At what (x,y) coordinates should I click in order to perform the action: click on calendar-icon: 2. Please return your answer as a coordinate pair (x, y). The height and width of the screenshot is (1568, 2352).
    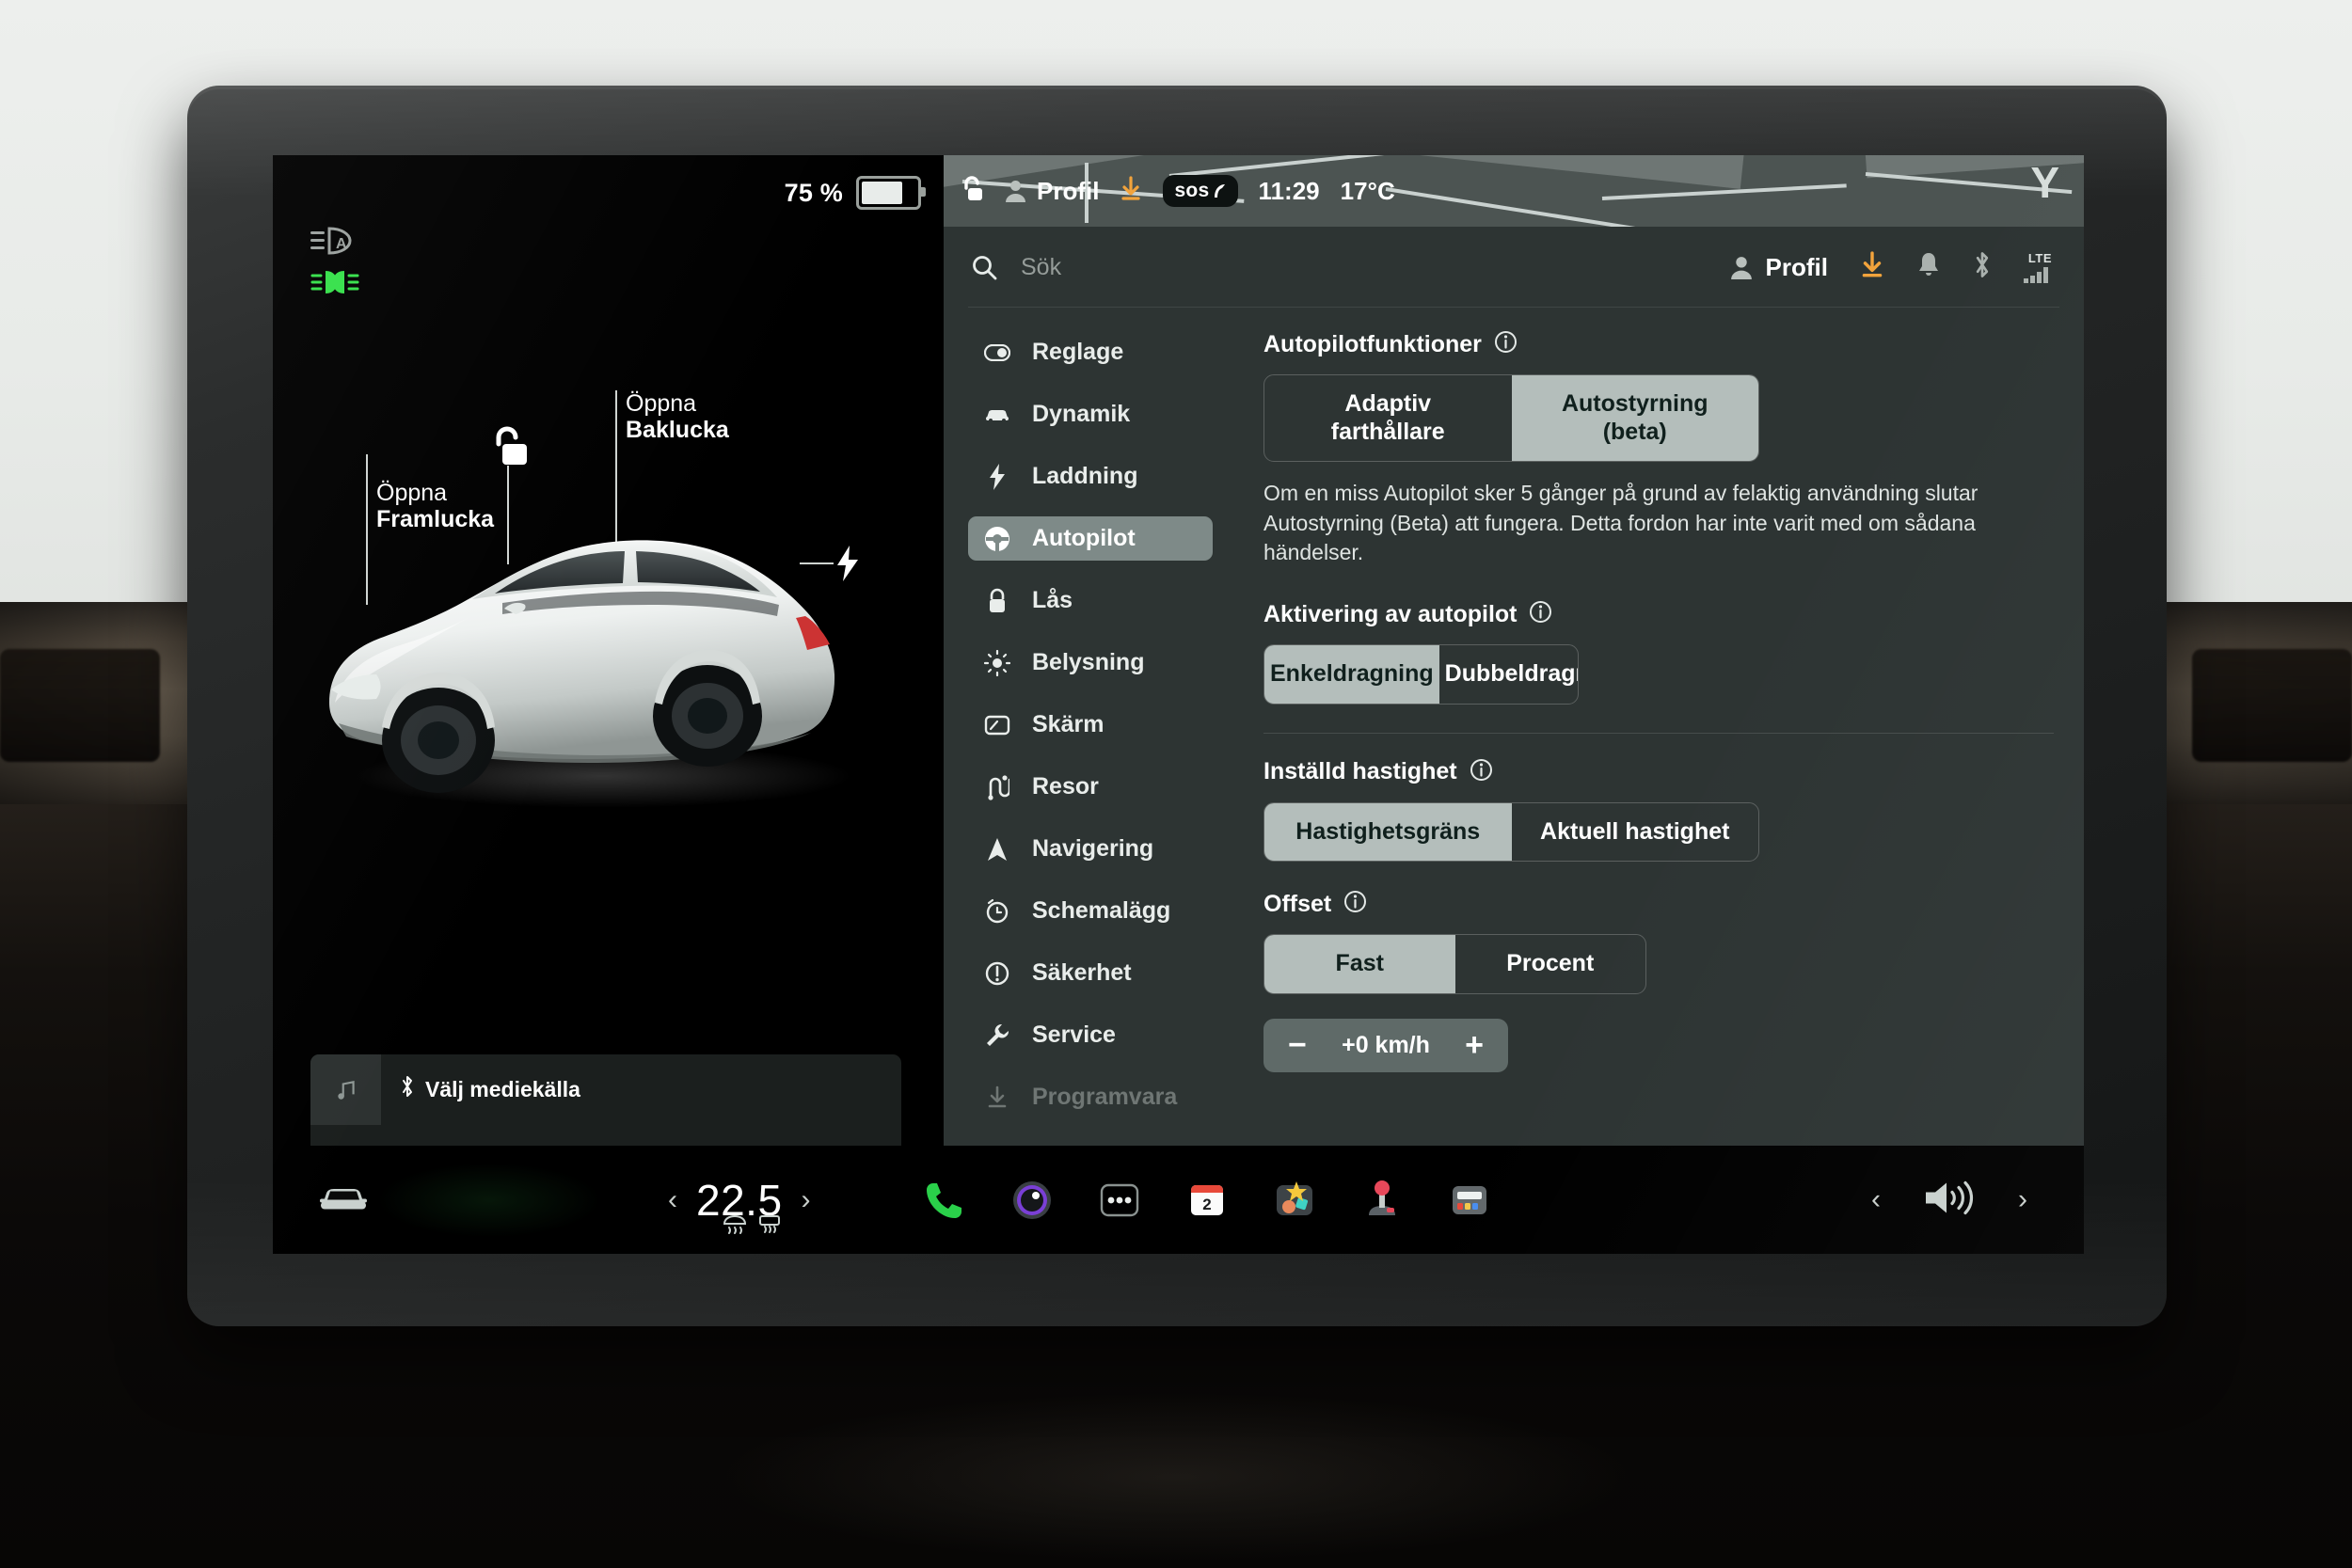
    Looking at the image, I should click on (1207, 1199).